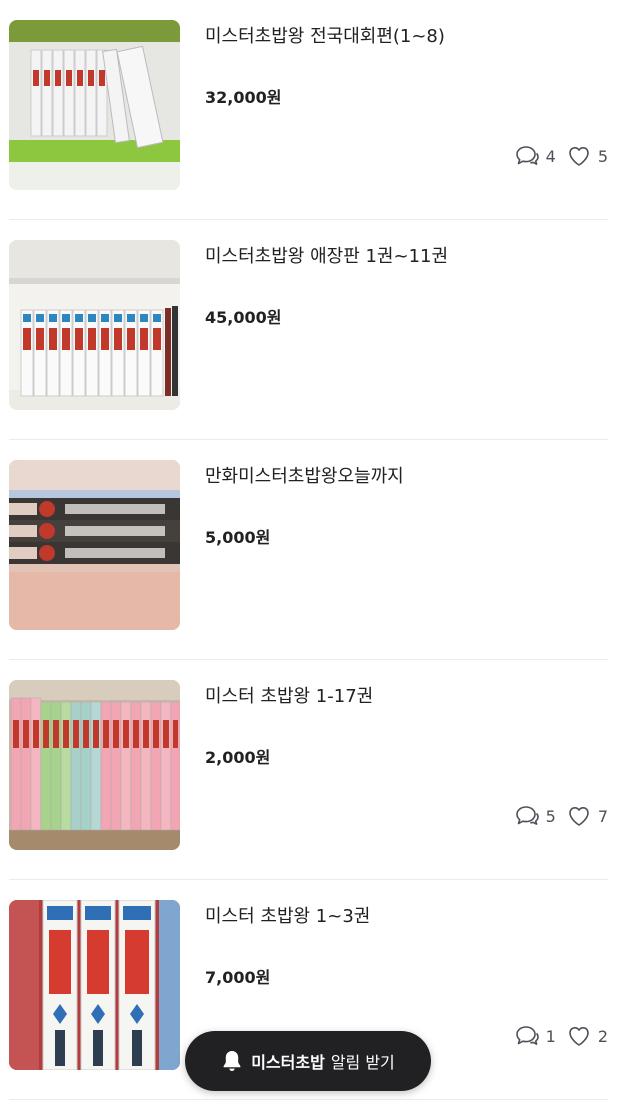 The height and width of the screenshot is (1104, 617). I want to click on item-title: 미스터초밥왕 애장판 1권~11권, so click(326, 255).